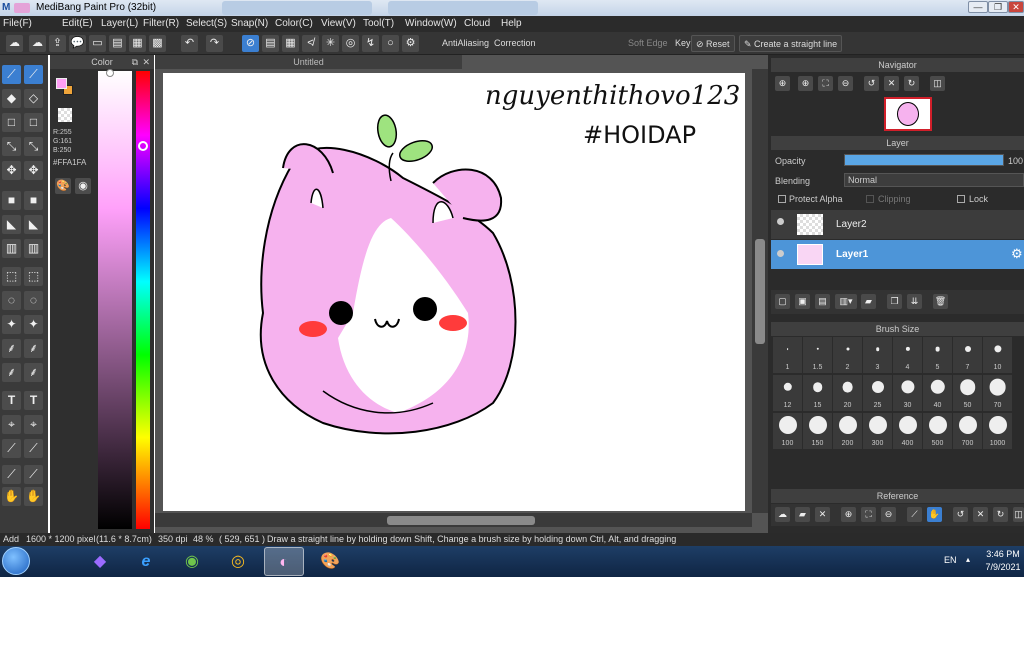 Image resolution: width=1024 pixels, height=661 pixels. Describe the element at coordinates (461, 520) in the screenshot. I see `horizontal-scroll-thumb` at that location.